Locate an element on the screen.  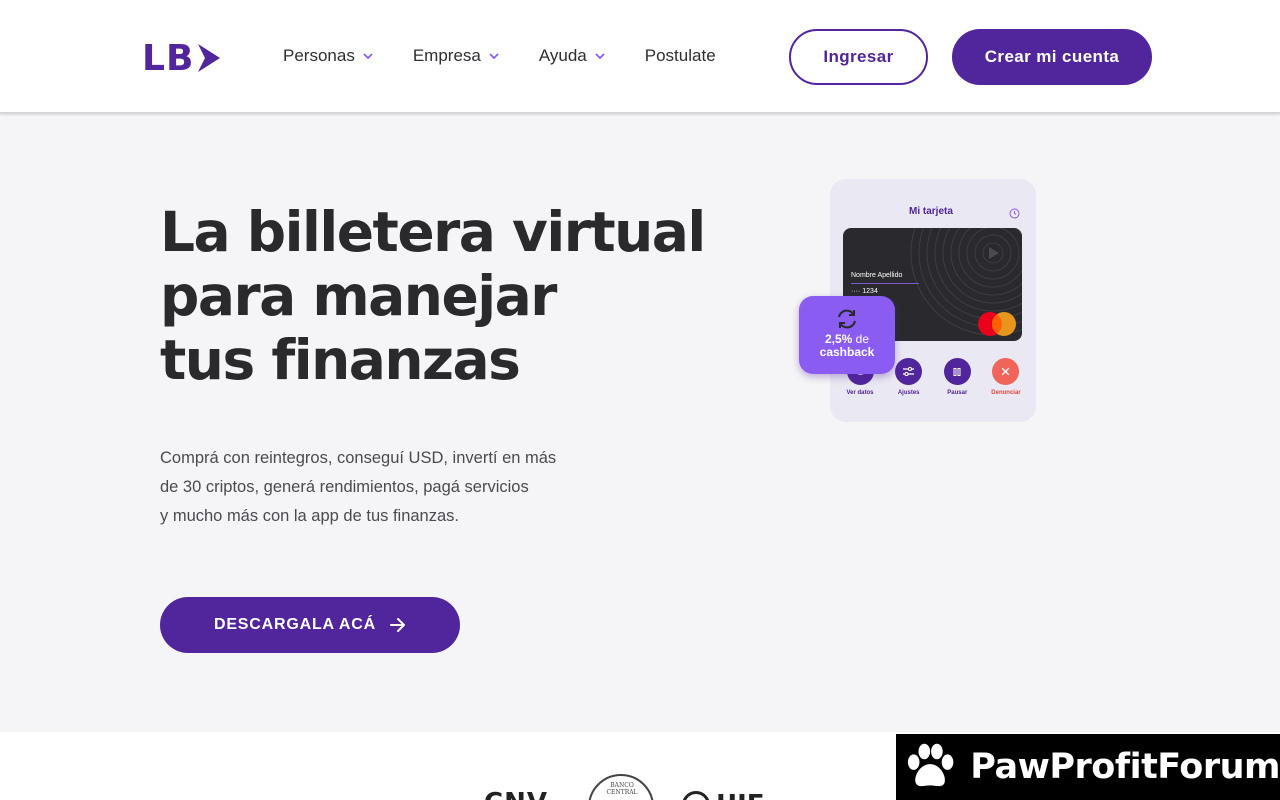
bcra-seal: BANCO CENTRAL is located at coordinates (621, 787).